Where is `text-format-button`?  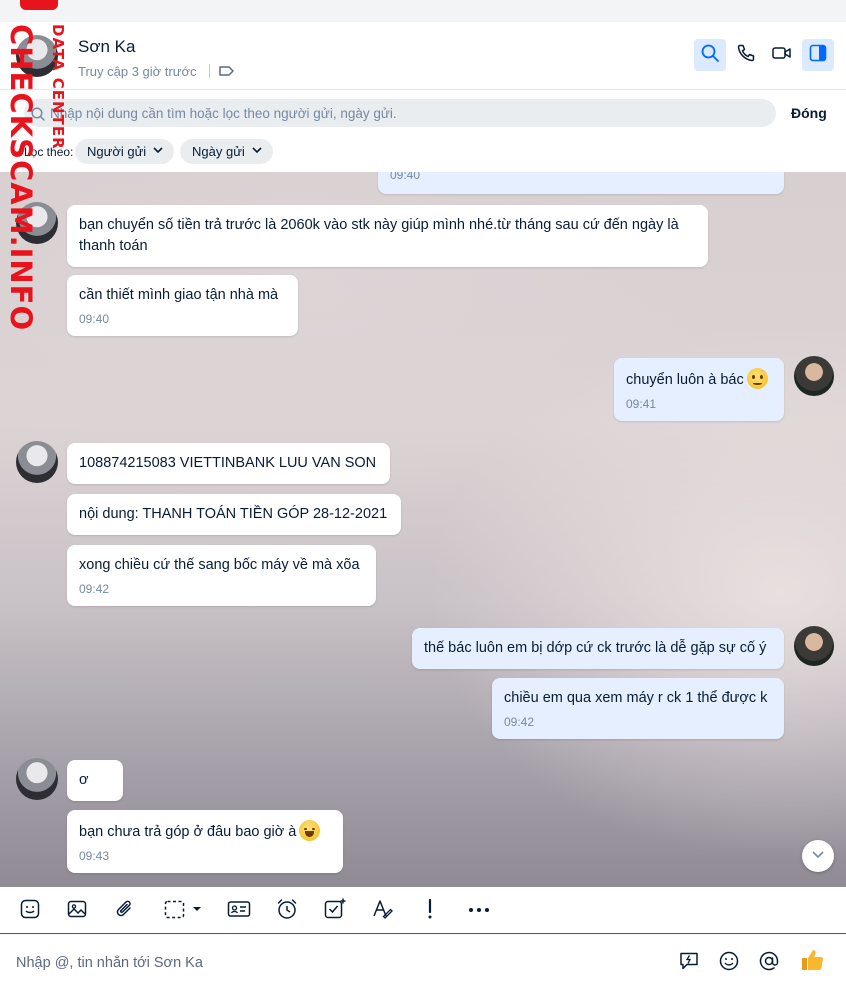
text-format-button is located at coordinates (383, 911).